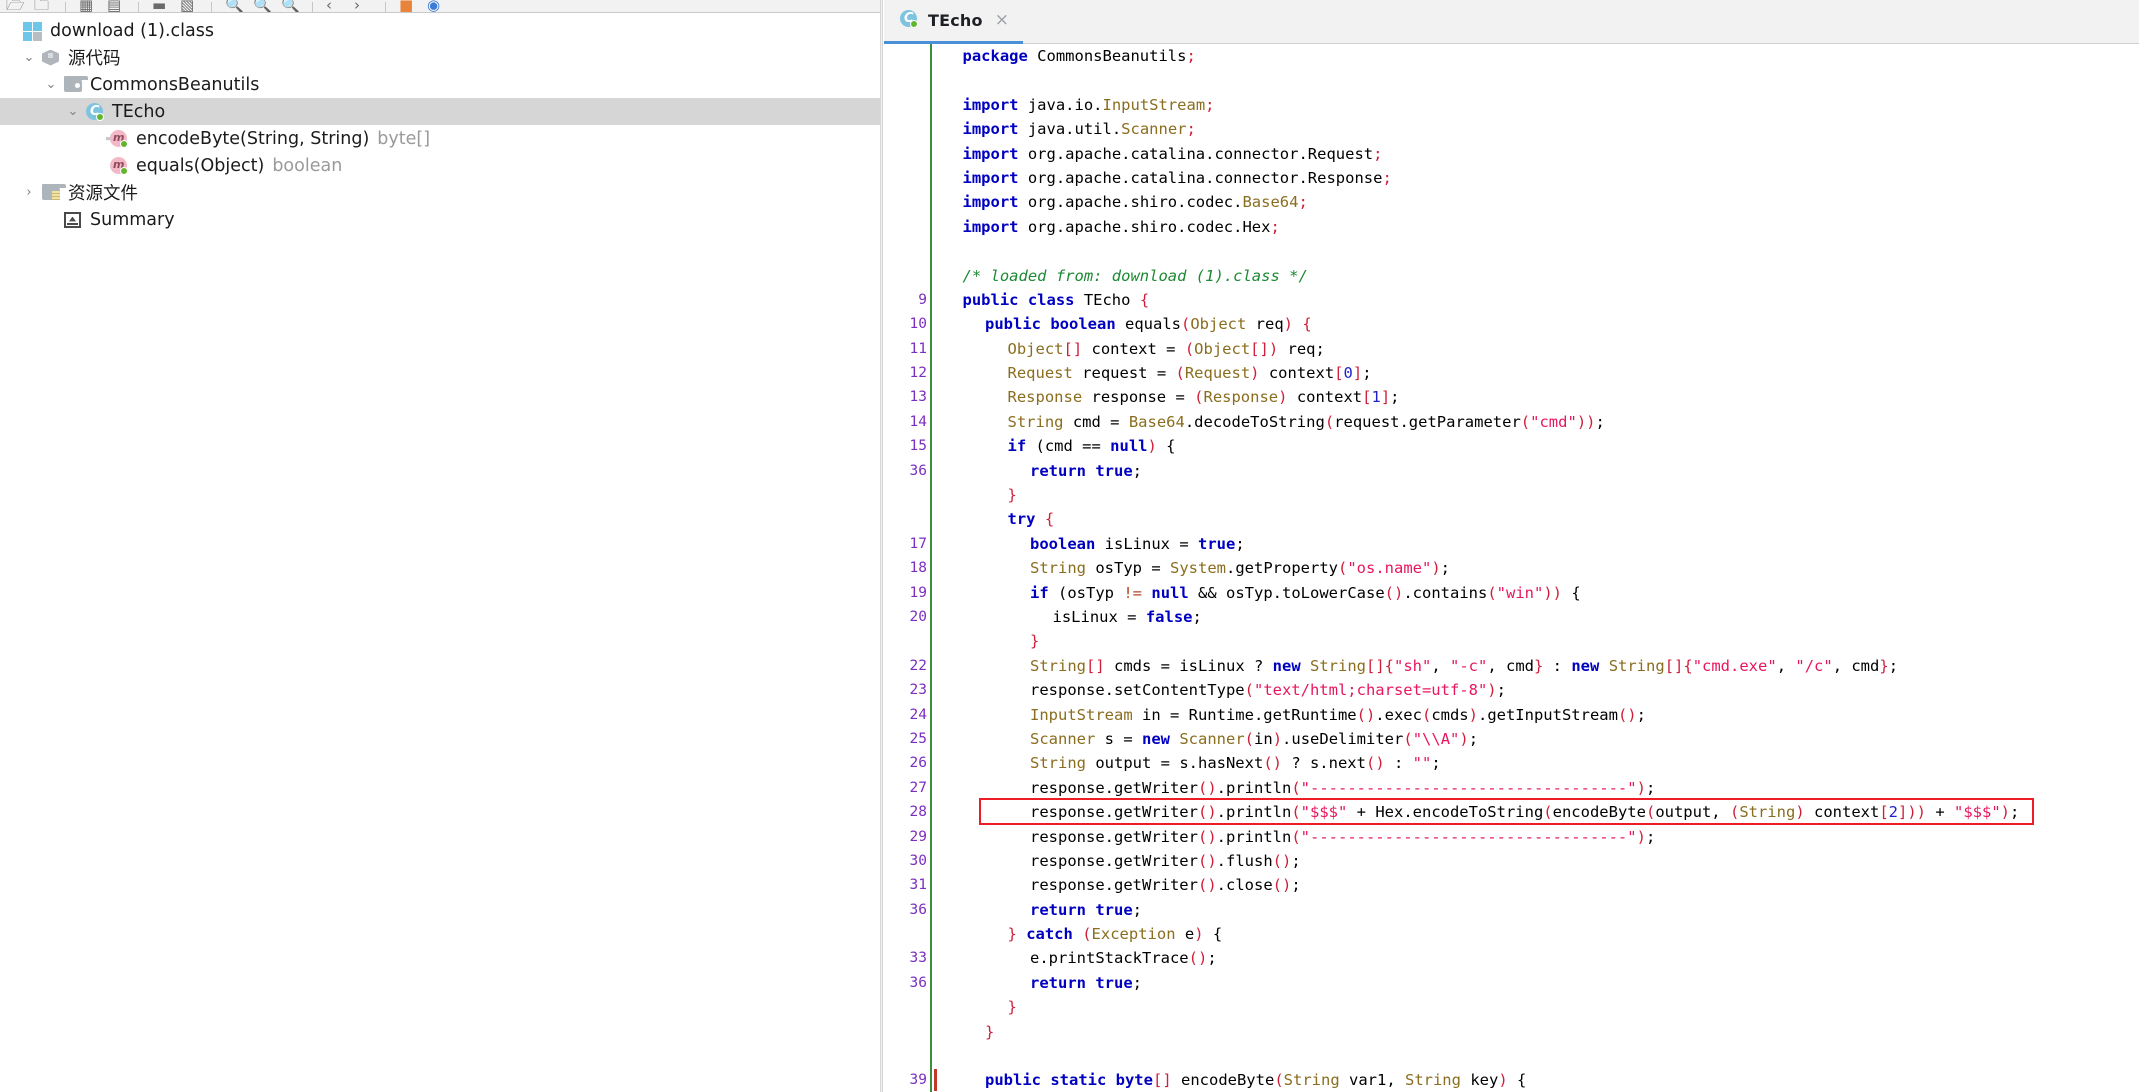 The image size is (2139, 1092). Describe the element at coordinates (161, 6) in the screenshot. I see `minus-icon: ▬` at that location.